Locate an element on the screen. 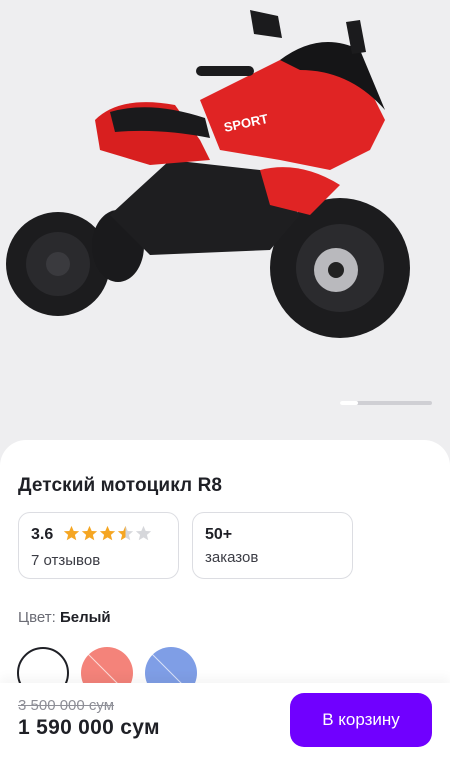  reviews-count: 7 отзывов is located at coordinates (66, 560).